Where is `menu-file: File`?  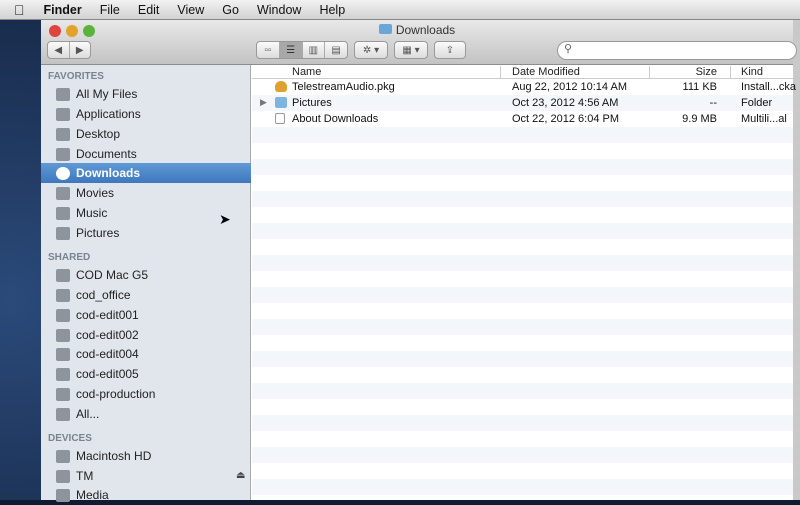 menu-file: File is located at coordinates (110, 10).